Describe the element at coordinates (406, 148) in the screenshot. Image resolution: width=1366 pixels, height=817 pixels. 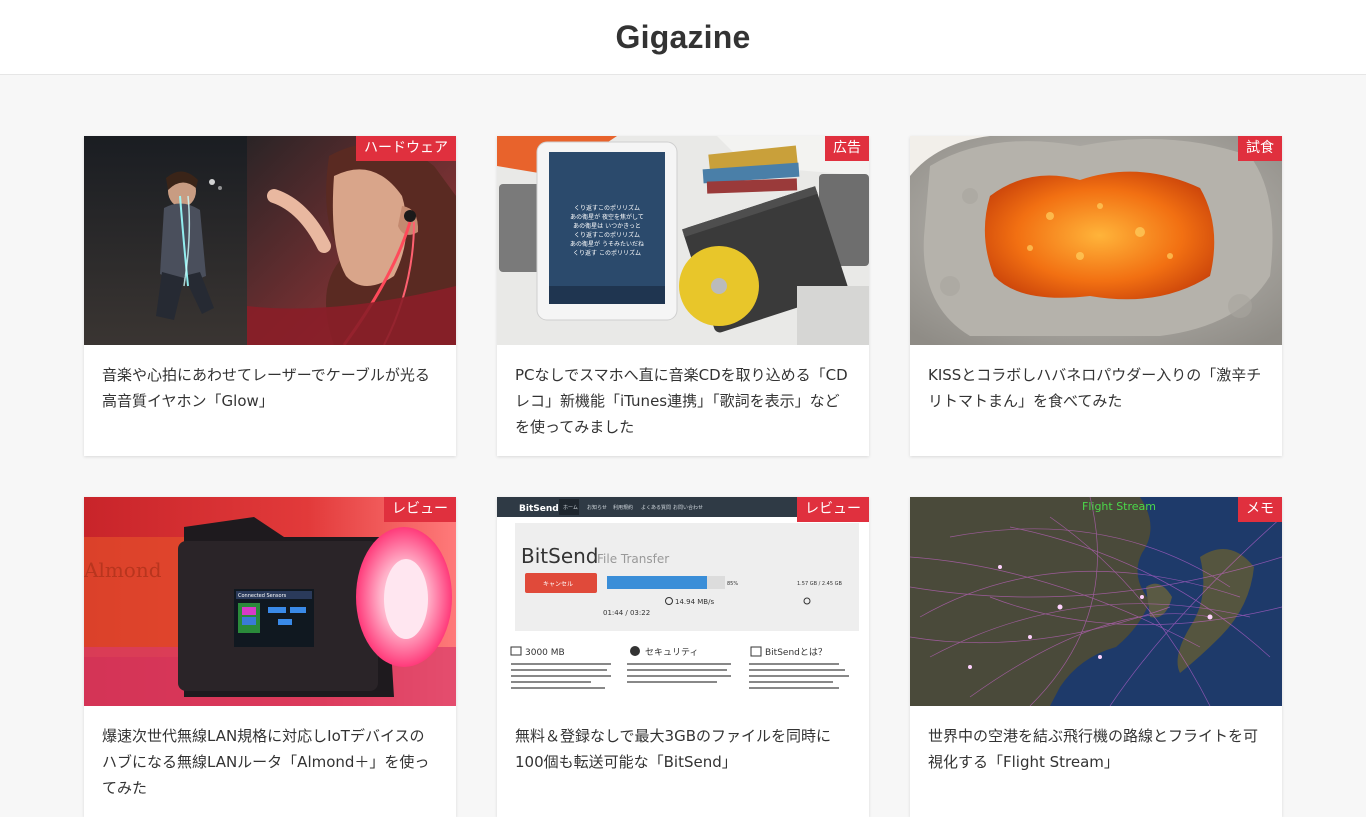
I see `category-badge: ハードウェア` at that location.